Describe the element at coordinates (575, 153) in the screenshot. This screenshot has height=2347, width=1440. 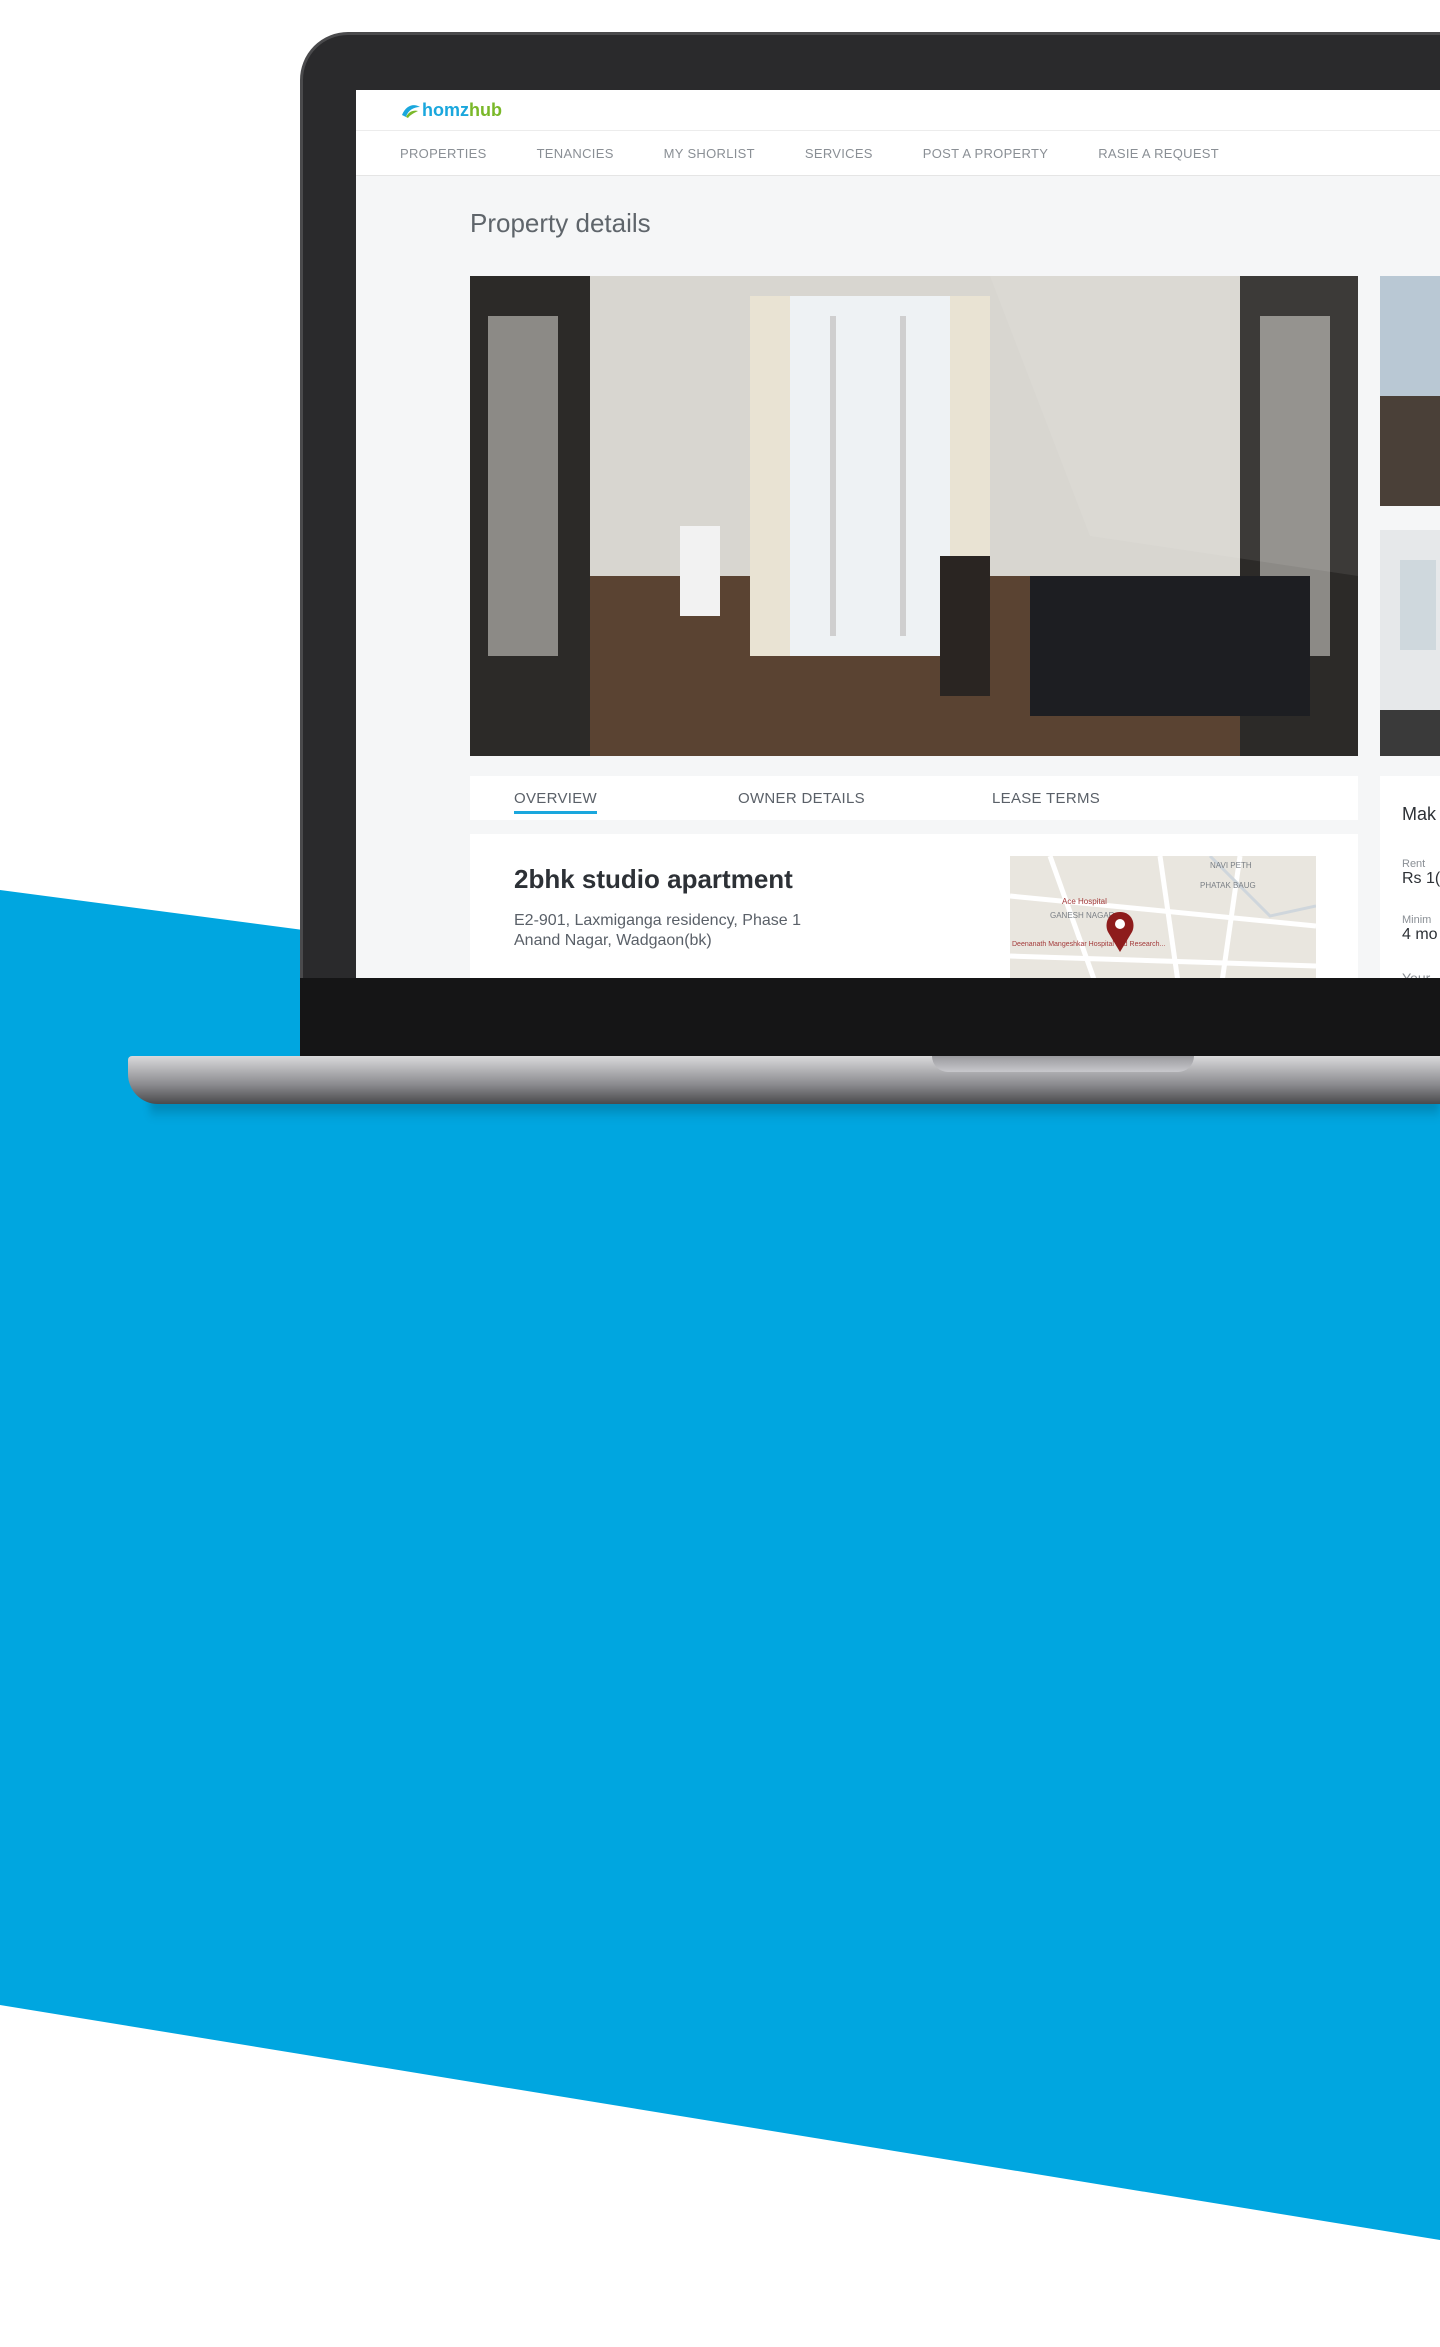
I see `nav-item-tenancies: TENANCIES` at that location.